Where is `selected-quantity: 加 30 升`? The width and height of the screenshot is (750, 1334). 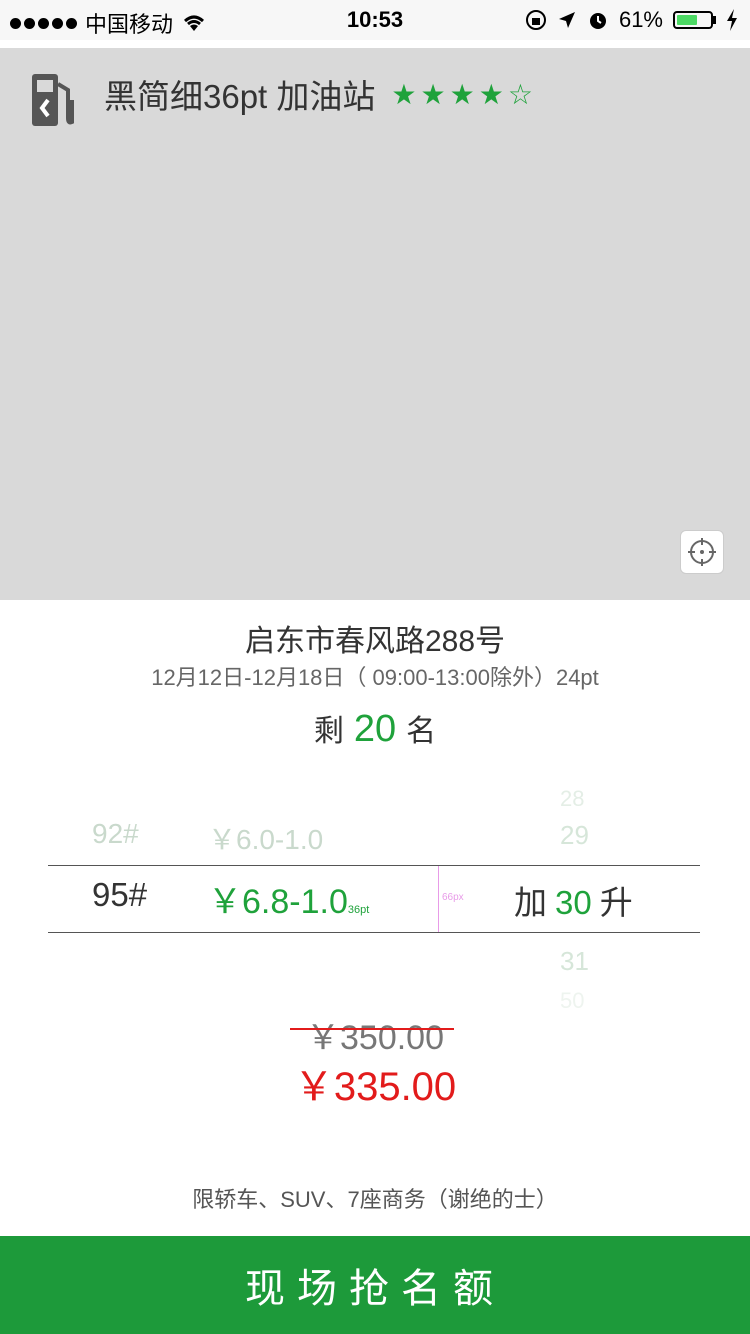
selected-quantity: 加 30 升 is located at coordinates (573, 900).